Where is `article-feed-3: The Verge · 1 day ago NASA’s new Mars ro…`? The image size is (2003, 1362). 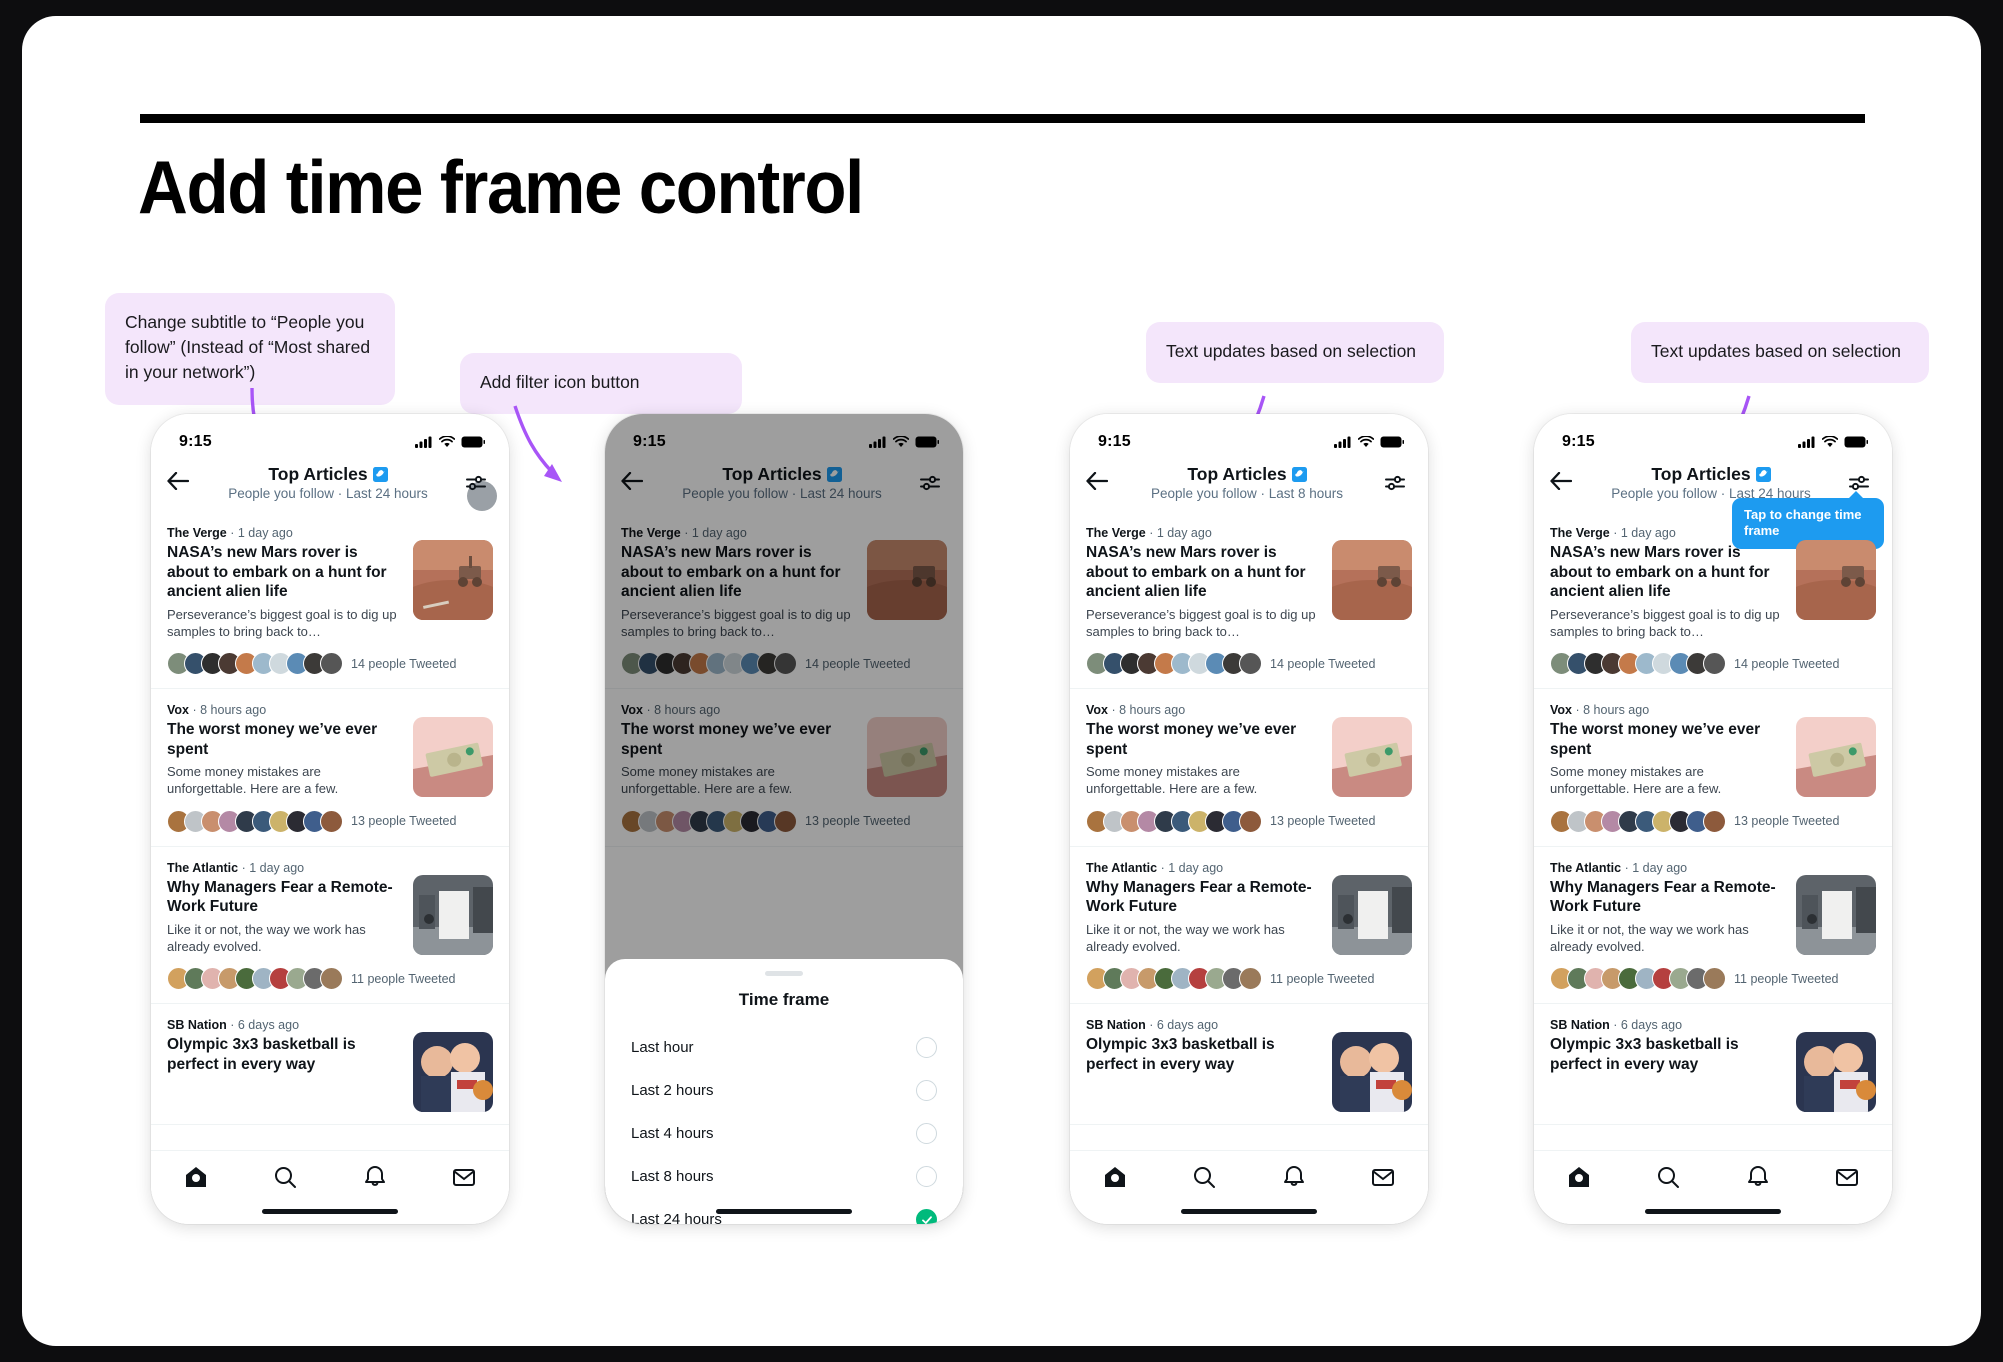 article-feed-3: The Verge · 1 day ago NASA’s new Mars ro… is located at coordinates (1249, 819).